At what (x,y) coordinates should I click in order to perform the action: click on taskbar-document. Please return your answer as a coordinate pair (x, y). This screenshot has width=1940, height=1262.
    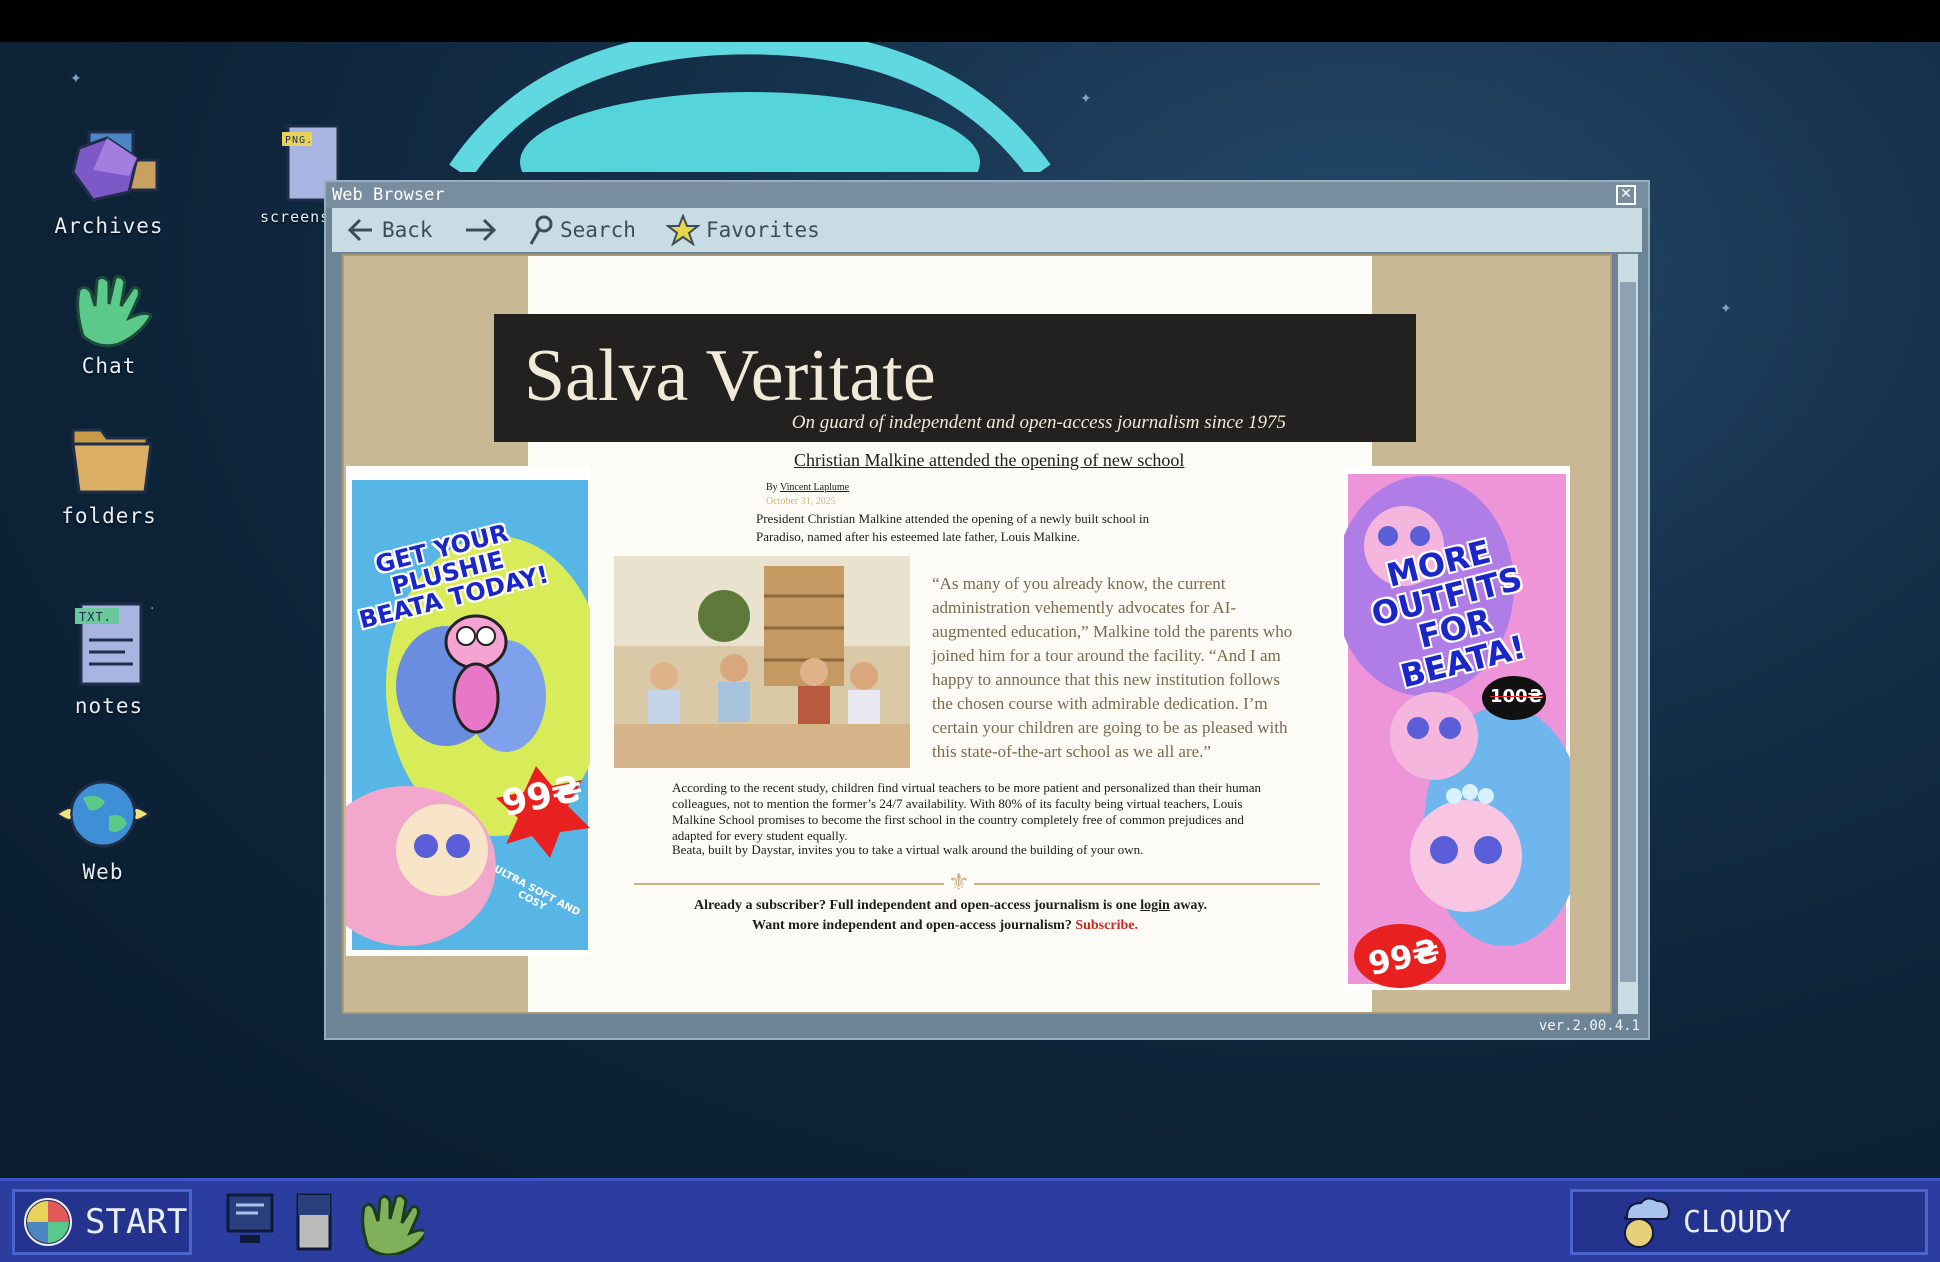
    Looking at the image, I should click on (314, 1224).